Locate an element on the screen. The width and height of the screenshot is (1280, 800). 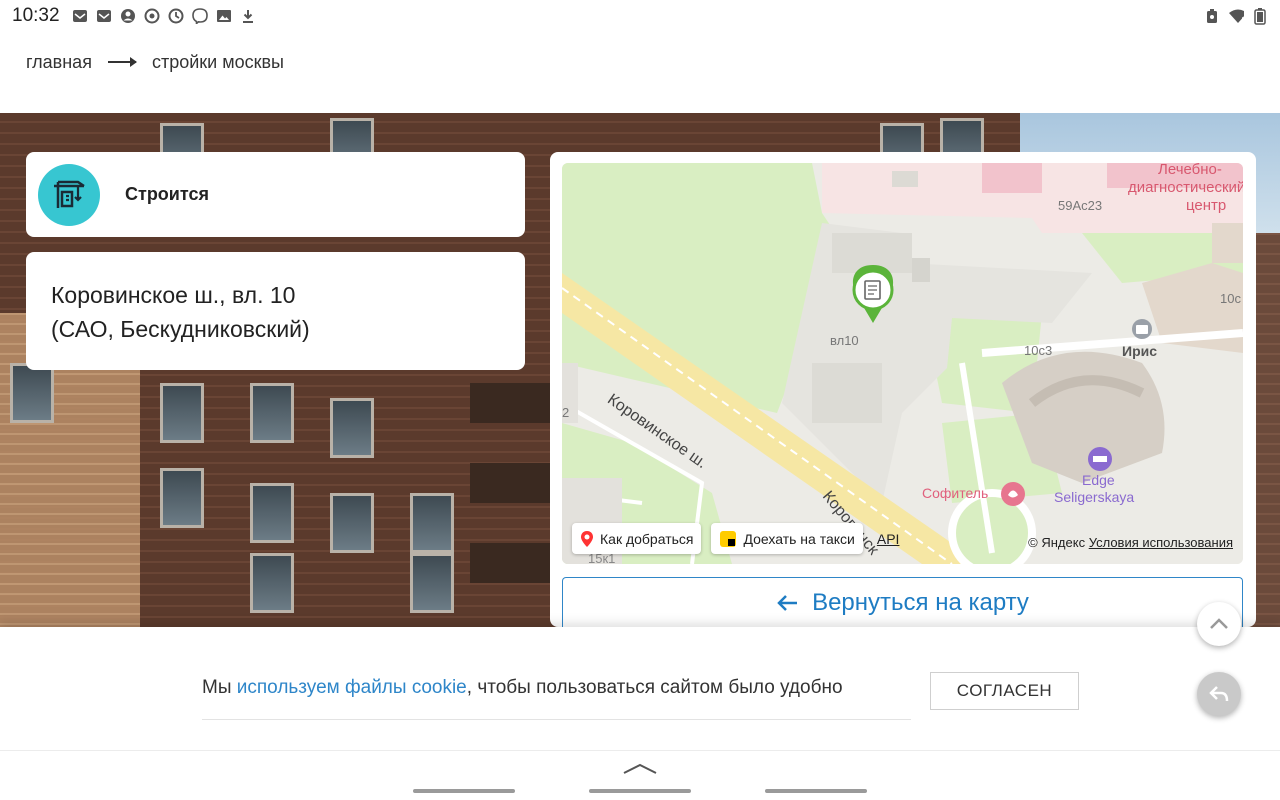
construction-crane-icon is located at coordinates (69, 194).